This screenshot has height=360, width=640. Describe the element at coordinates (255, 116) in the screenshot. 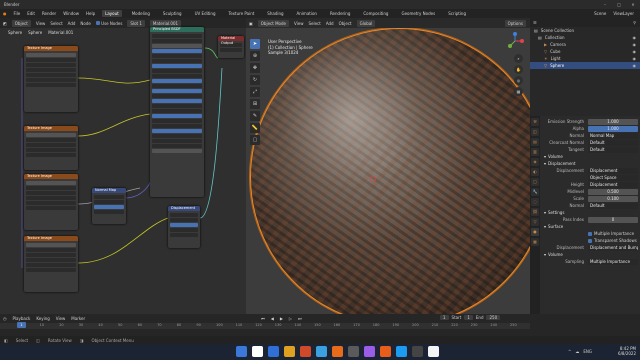

I see `annotate-tool-icon: ✎` at that location.